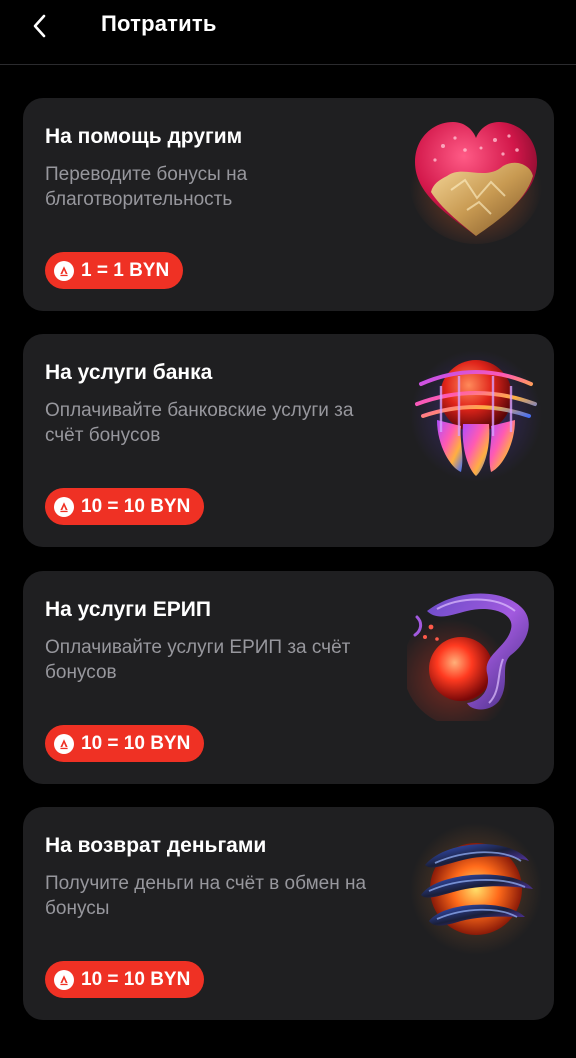  What do you see at coordinates (125, 270) in the screenshot?
I see `rate-badge-label: 1 = 1 BYN` at bounding box center [125, 270].